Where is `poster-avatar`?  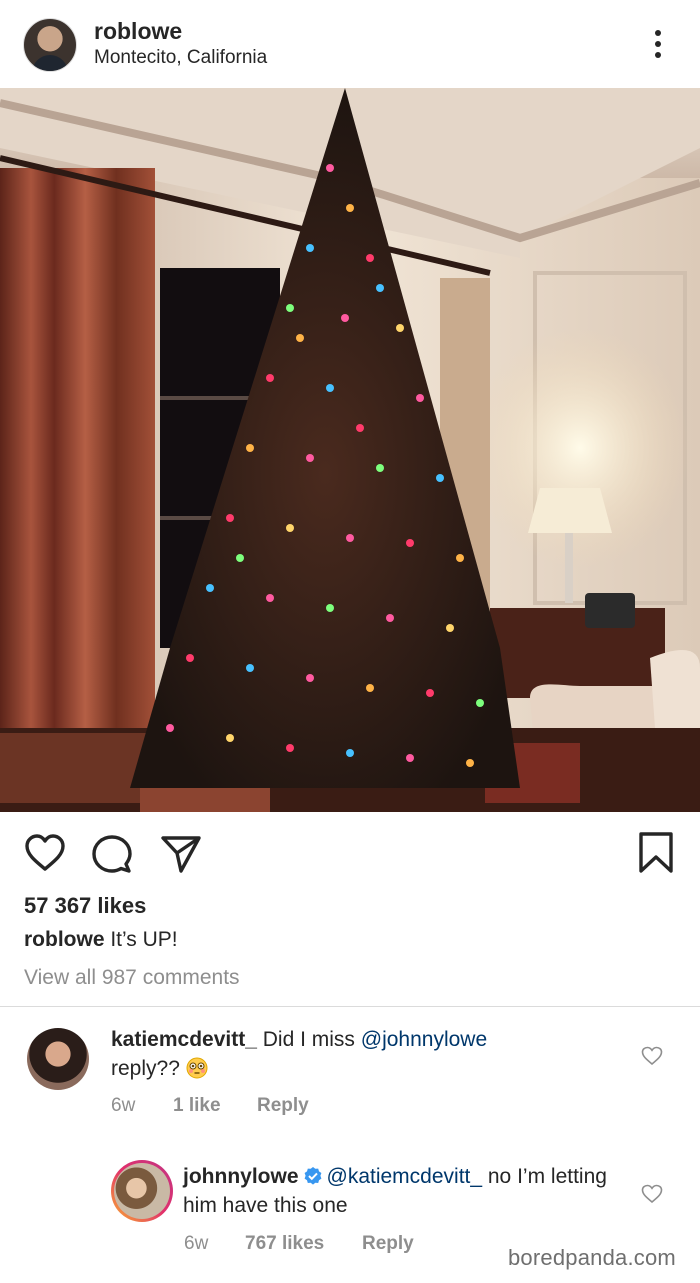
poster-avatar is located at coordinates (50, 45).